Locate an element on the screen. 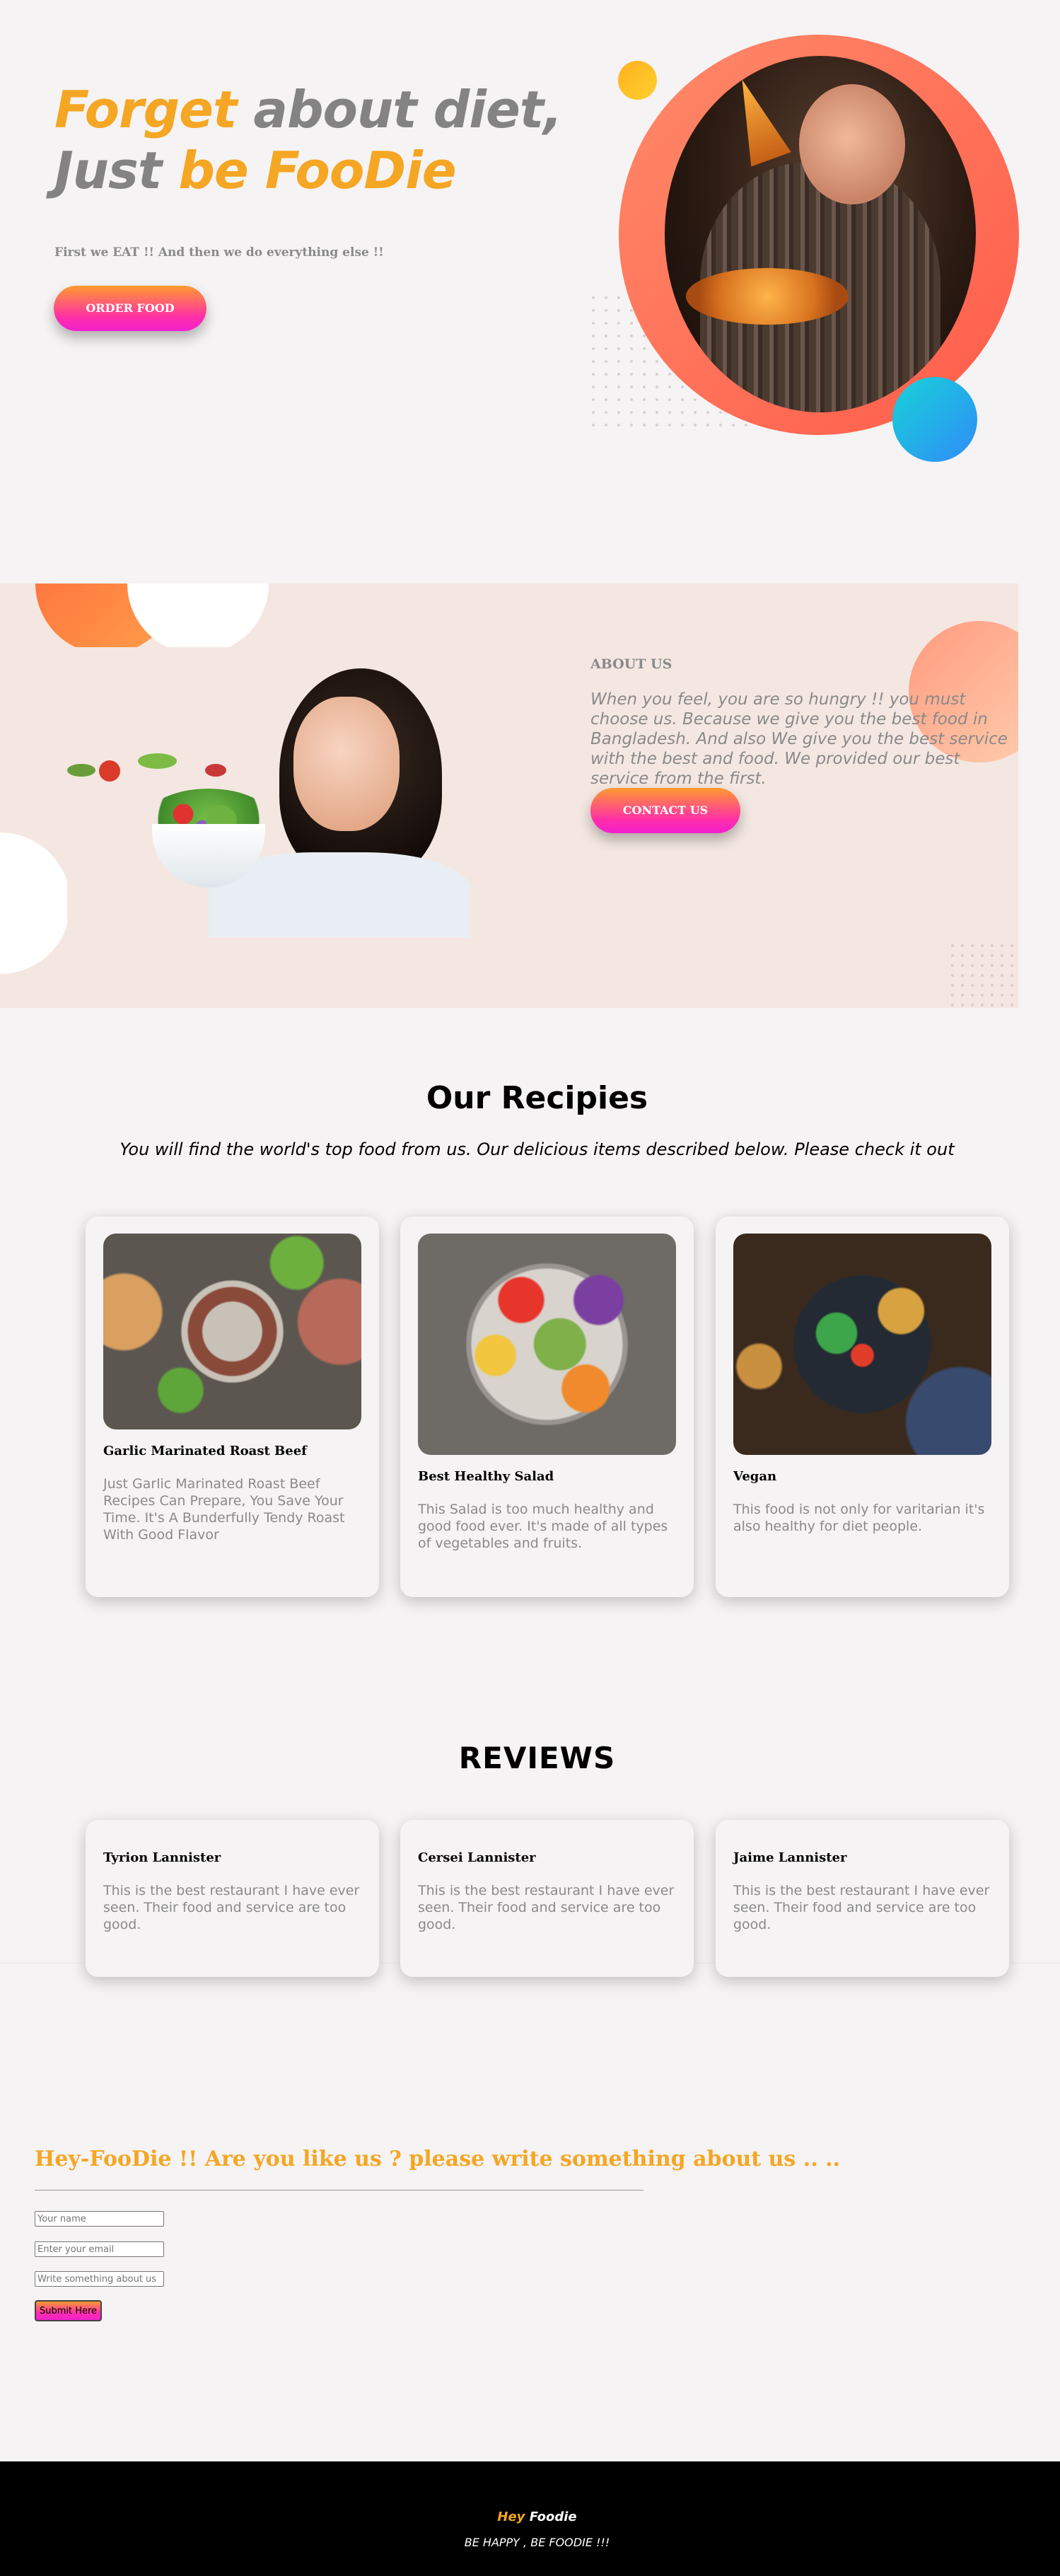  hero-title-plain-2: Just is located at coordinates (116, 170).